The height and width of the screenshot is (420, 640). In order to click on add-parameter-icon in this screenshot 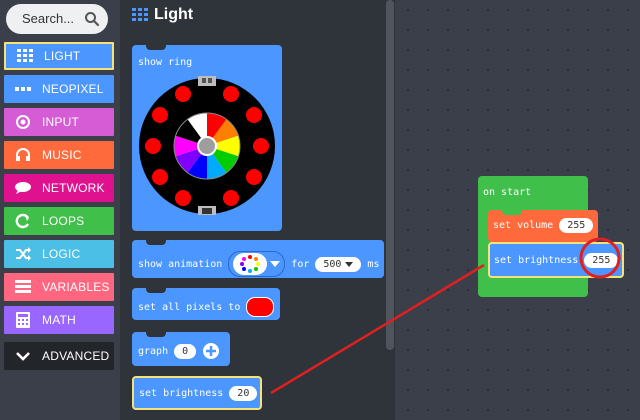, I will do `click(211, 351)`.